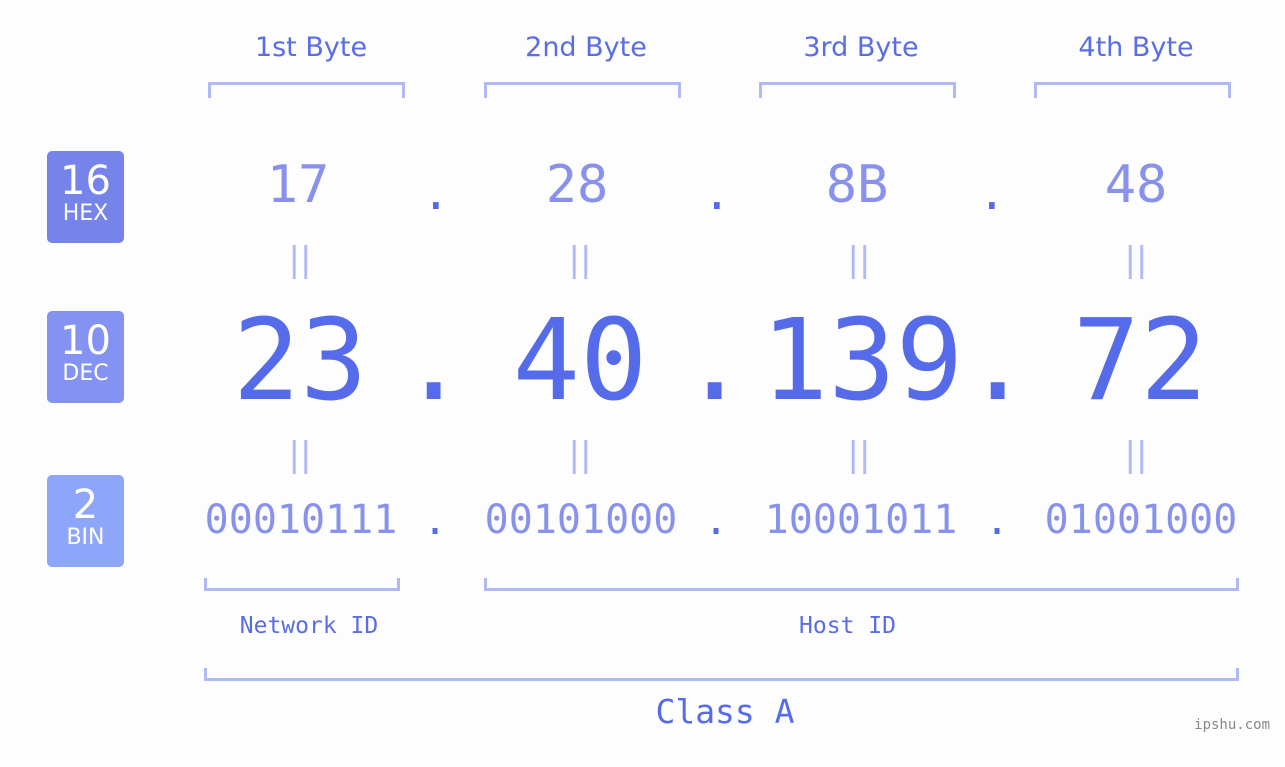 This screenshot has width=1285, height=767. Describe the element at coordinates (302, 584) in the screenshot. I see `network-id-bracket` at that location.